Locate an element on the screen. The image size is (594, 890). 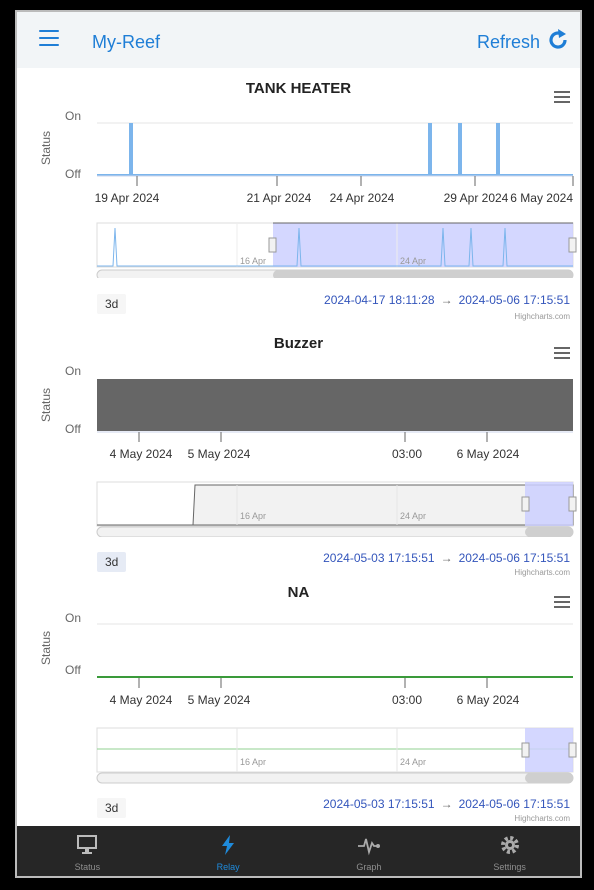
nav-relay: Relay is located at coordinates (228, 851).